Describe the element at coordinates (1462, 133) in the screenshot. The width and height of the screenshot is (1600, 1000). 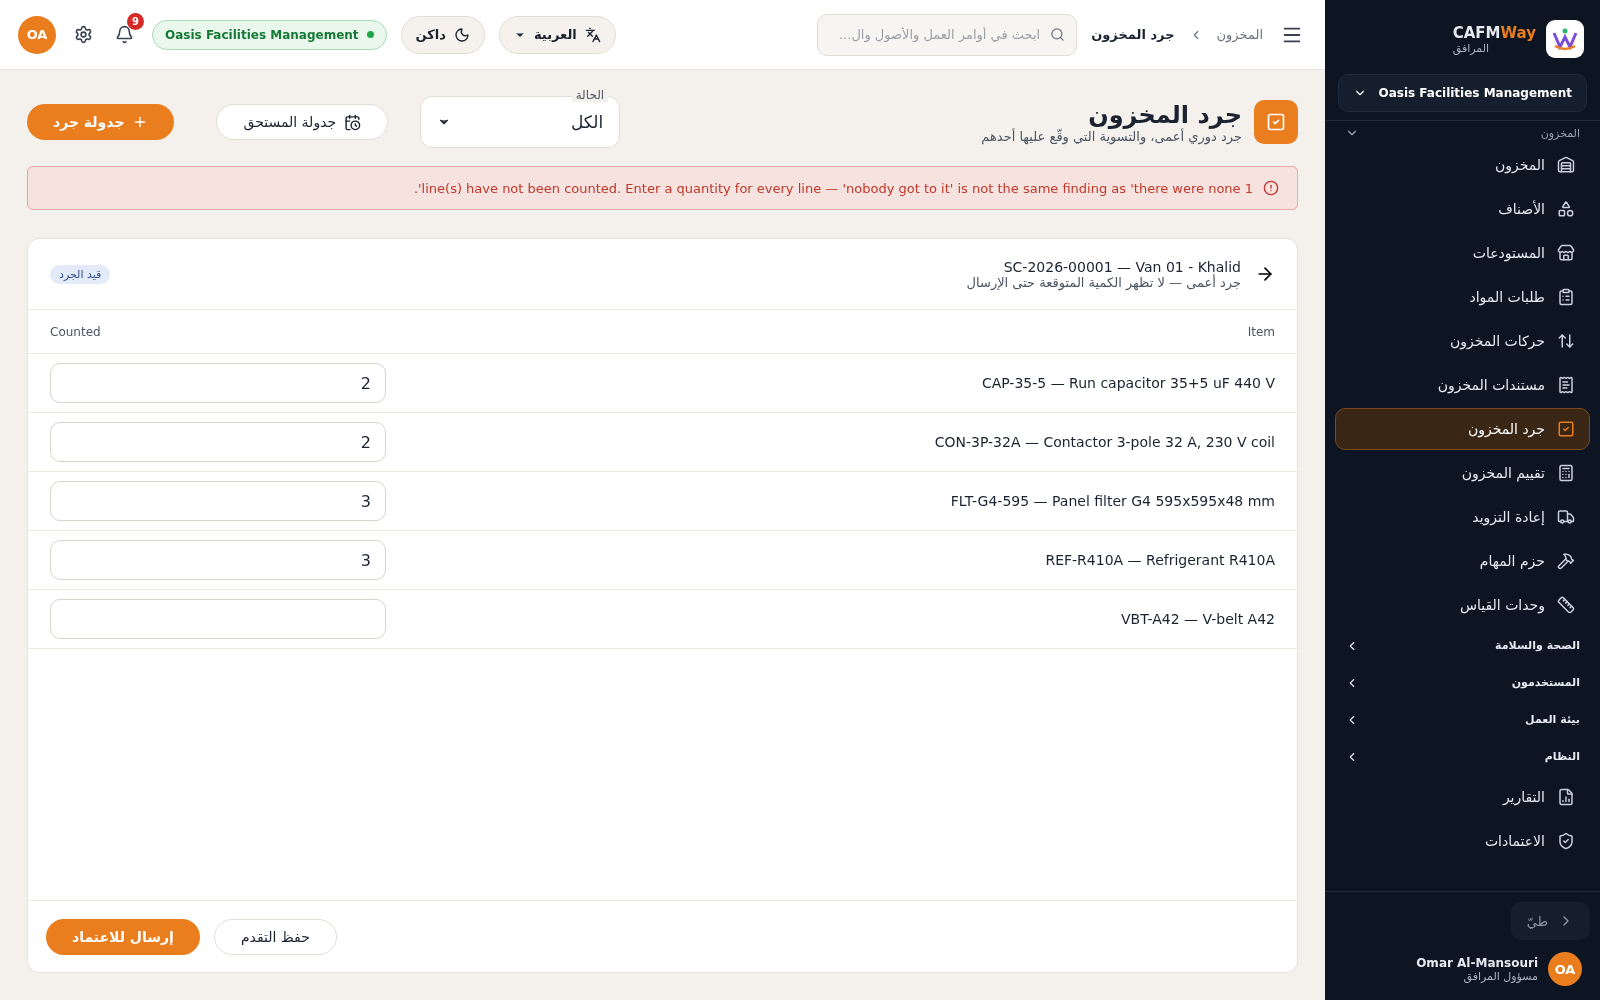
I see `sidebar-section: المخزون` at that location.